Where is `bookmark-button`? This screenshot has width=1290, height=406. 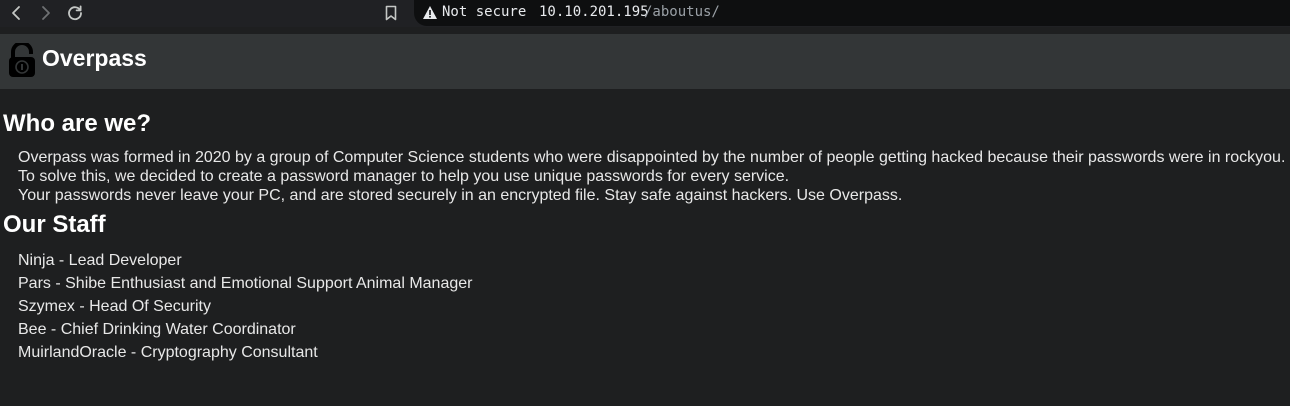
bookmark-button is located at coordinates (391, 13).